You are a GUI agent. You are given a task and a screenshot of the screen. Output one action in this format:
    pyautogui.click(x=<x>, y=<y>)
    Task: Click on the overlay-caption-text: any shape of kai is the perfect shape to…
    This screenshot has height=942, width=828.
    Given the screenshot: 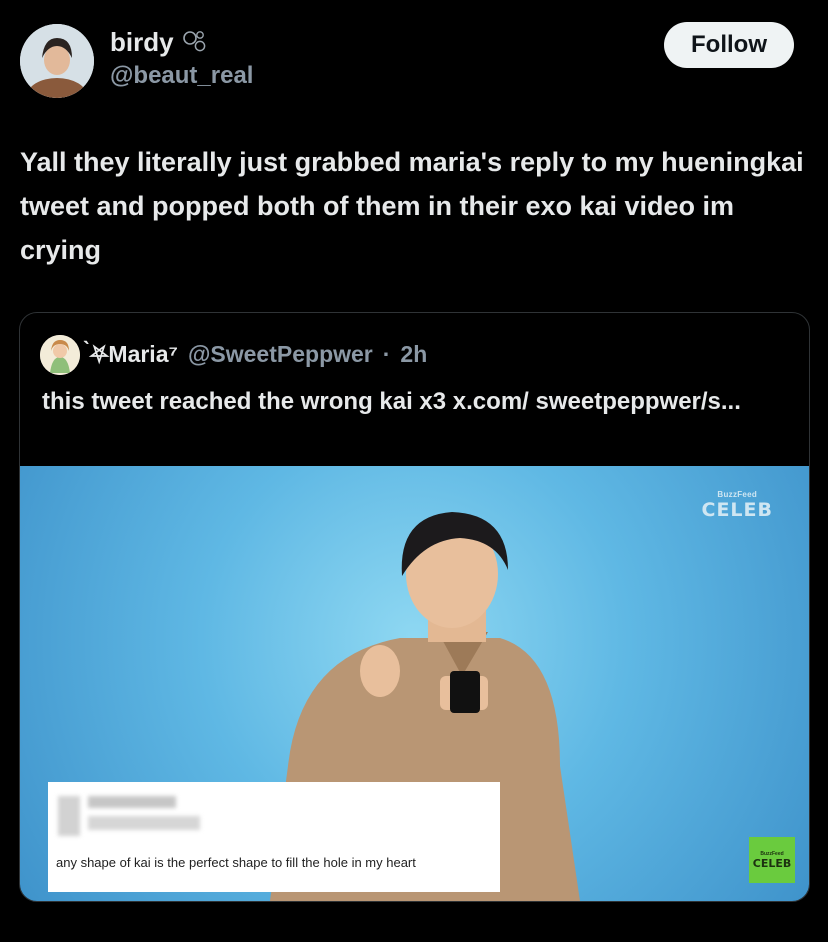 What is the action you would take?
    pyautogui.click(x=236, y=862)
    